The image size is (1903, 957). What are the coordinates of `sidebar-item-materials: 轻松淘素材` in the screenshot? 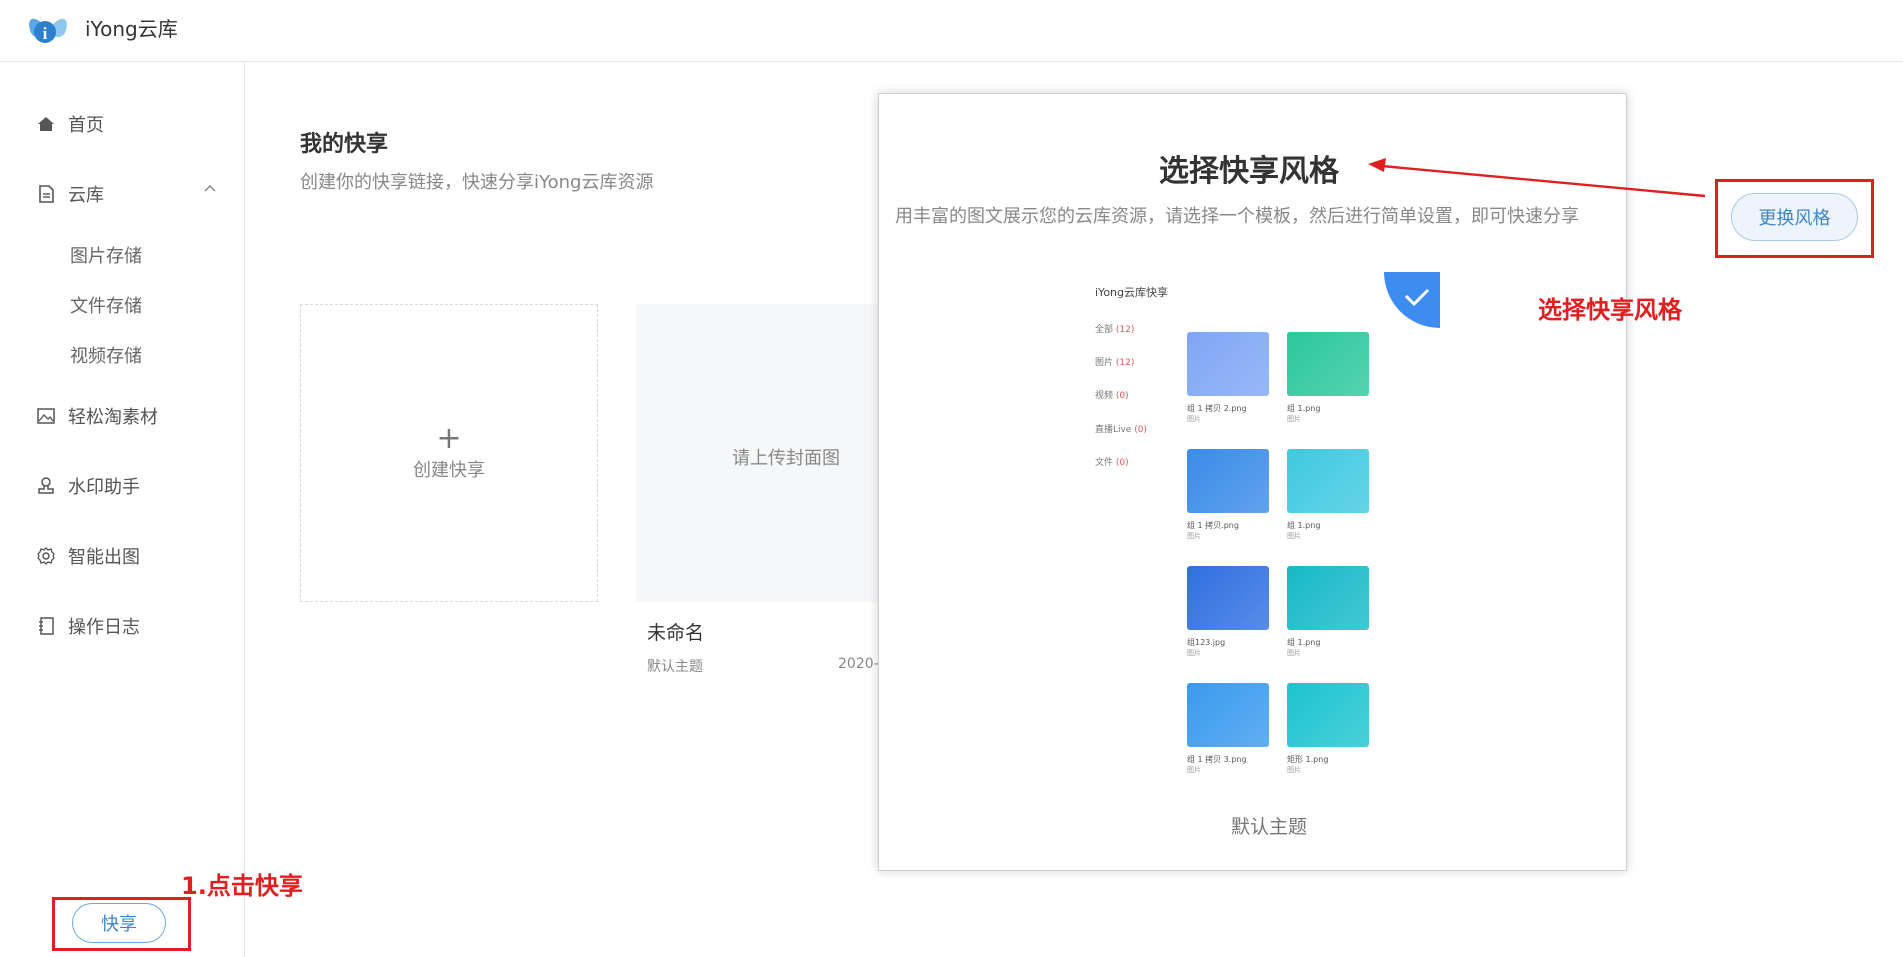 It's located at (97, 416).